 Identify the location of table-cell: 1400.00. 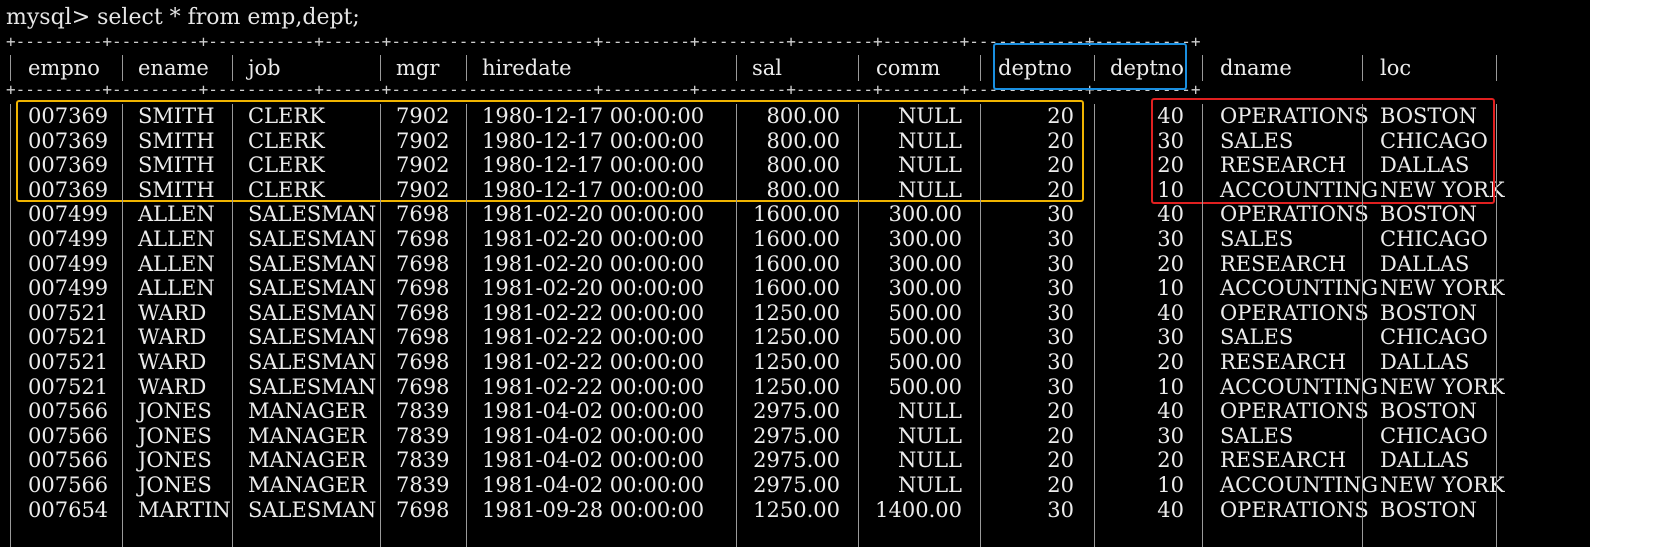
(918, 509).